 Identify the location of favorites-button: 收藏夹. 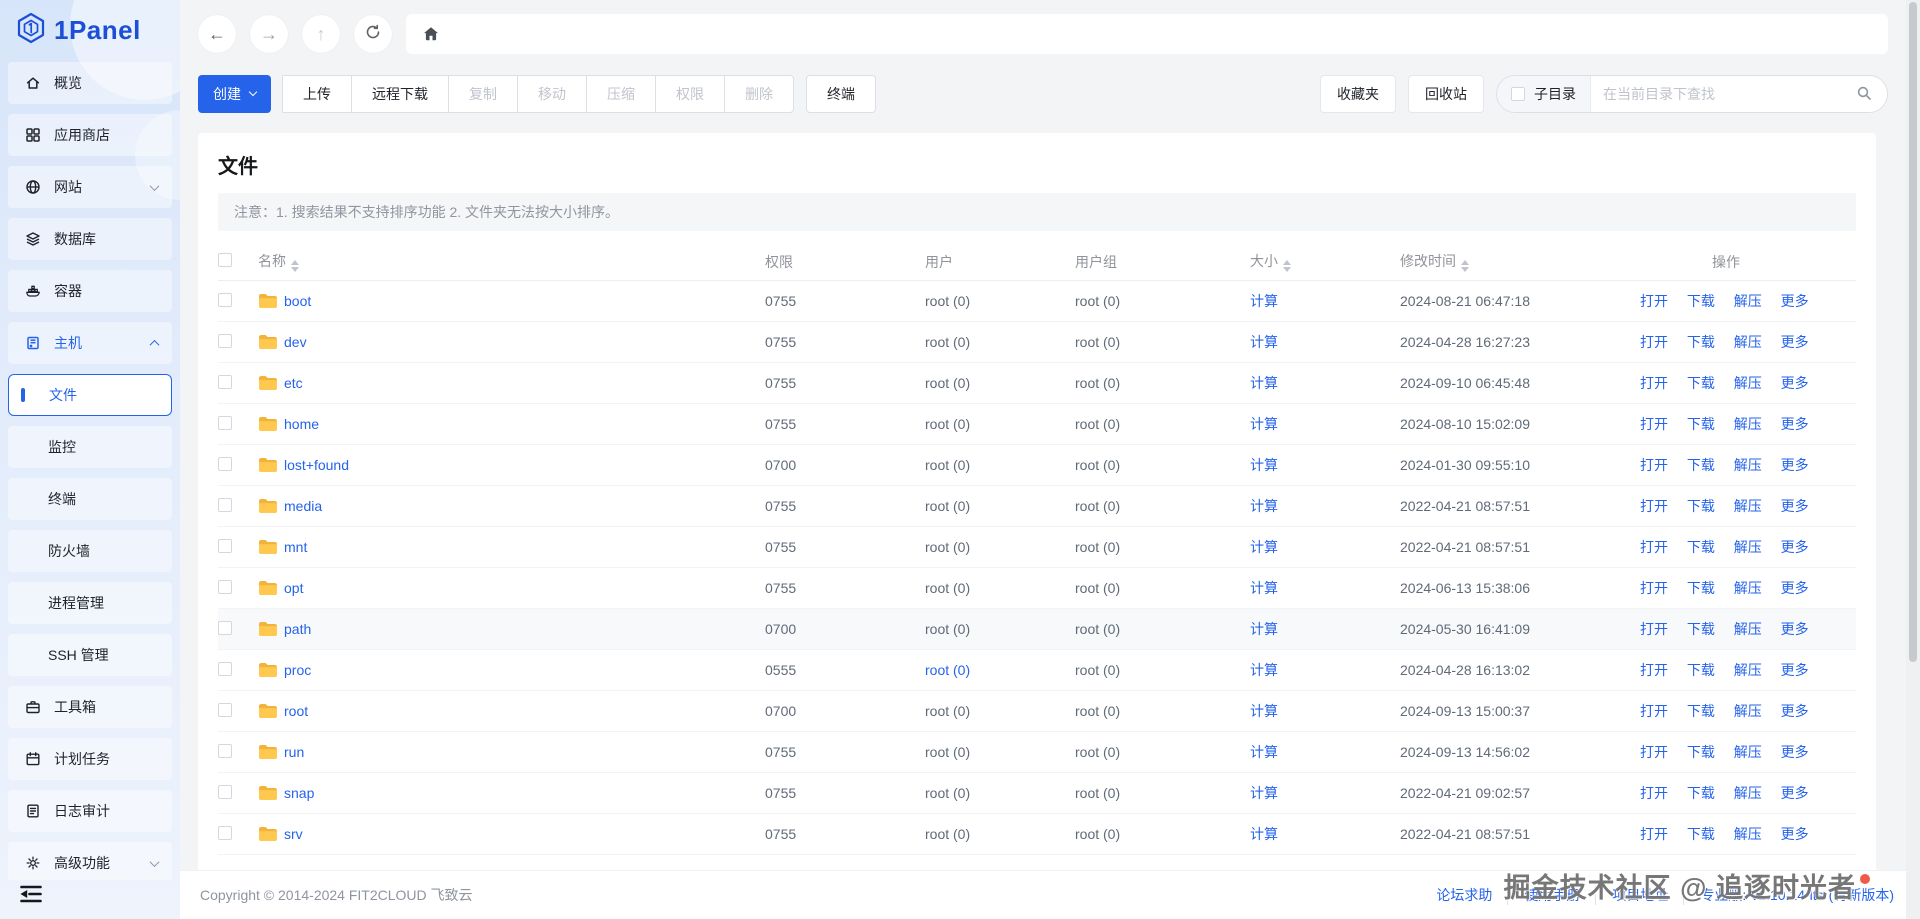
(1358, 94).